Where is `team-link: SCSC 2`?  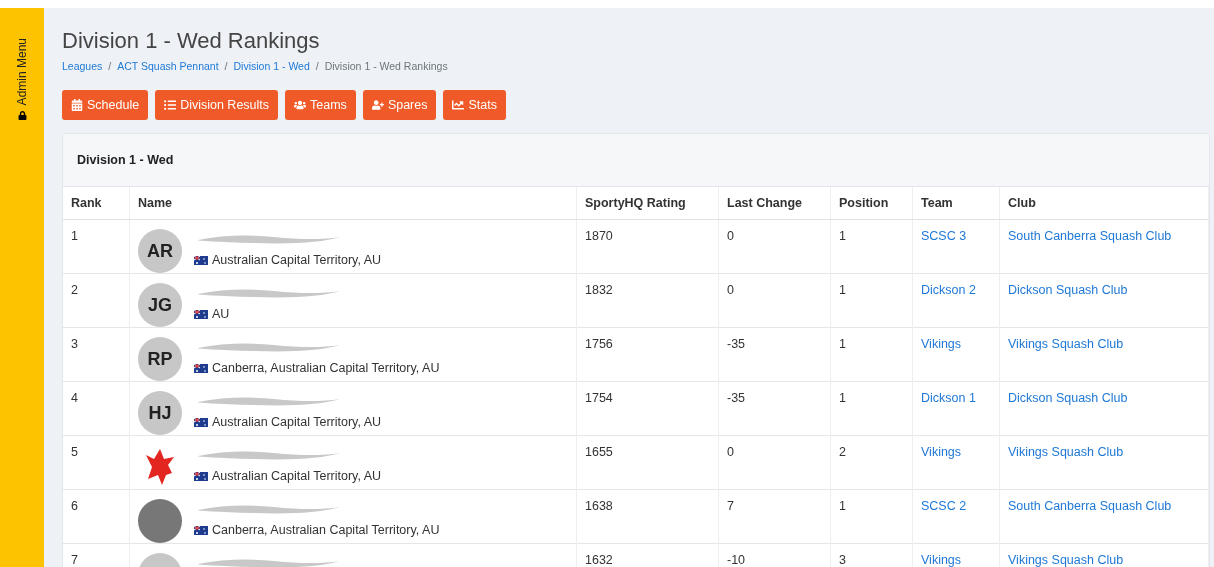 team-link: SCSC 2 is located at coordinates (944, 506).